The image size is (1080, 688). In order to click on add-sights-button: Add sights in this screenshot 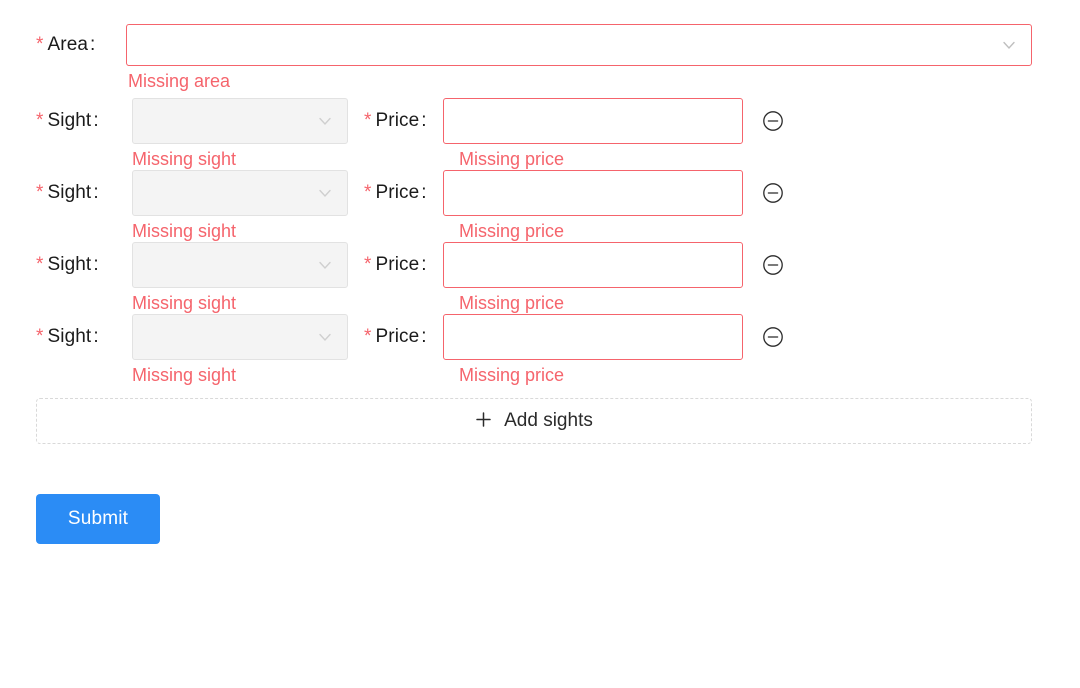, I will do `click(534, 421)`.